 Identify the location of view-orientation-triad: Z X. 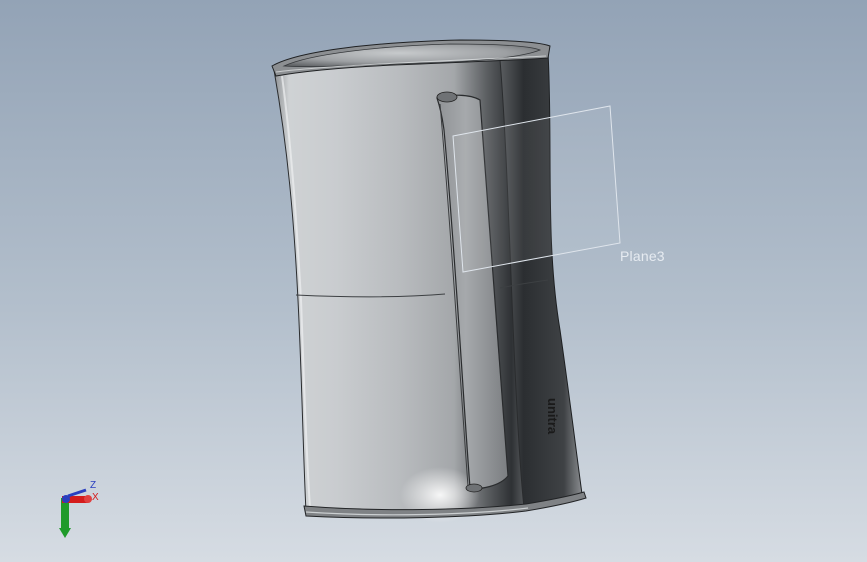
(78, 510).